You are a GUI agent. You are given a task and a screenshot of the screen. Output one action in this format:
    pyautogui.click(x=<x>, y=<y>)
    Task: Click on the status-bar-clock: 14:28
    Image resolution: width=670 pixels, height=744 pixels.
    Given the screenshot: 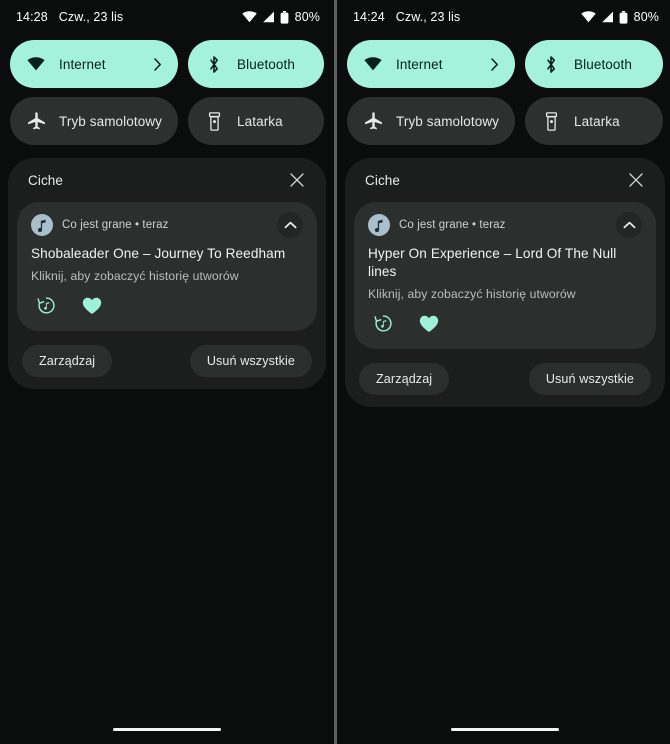 What is the action you would take?
    pyautogui.click(x=32, y=17)
    